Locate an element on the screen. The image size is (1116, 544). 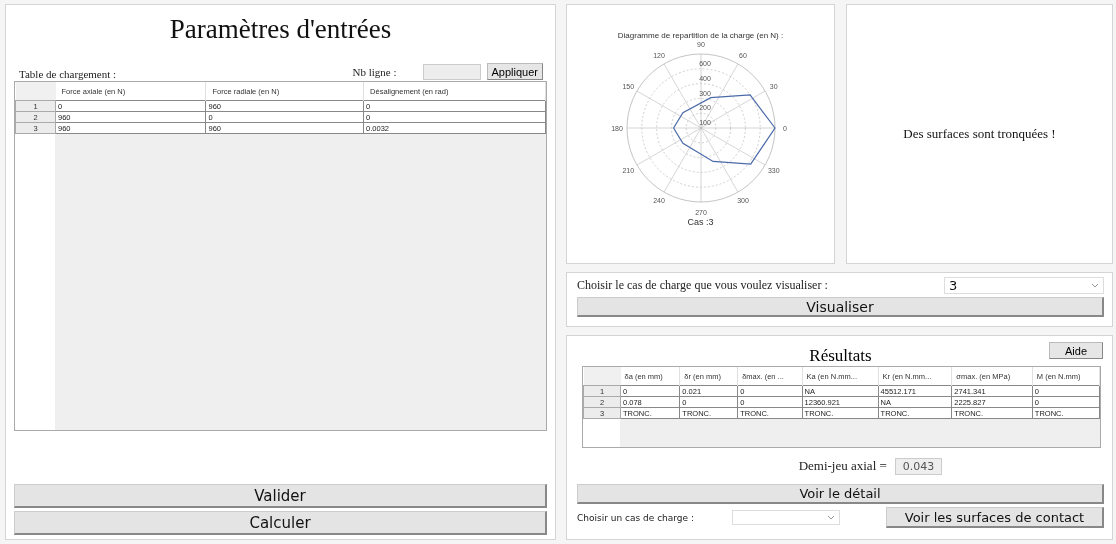
case-dropdown is located at coordinates (786, 517).